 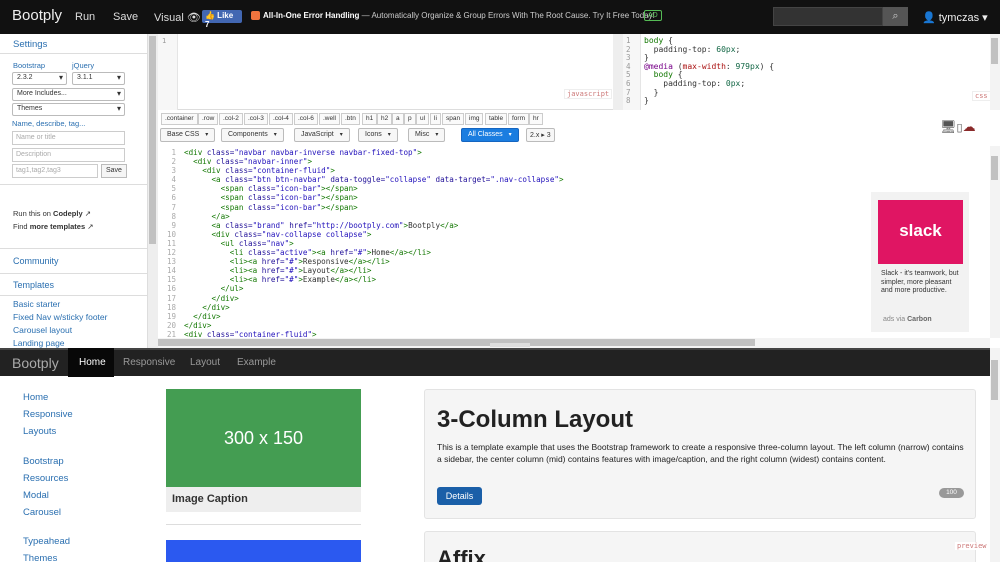 What do you see at coordinates (311, 15) in the screenshot?
I see `ad-title: All-In-One Error Handling` at bounding box center [311, 15].